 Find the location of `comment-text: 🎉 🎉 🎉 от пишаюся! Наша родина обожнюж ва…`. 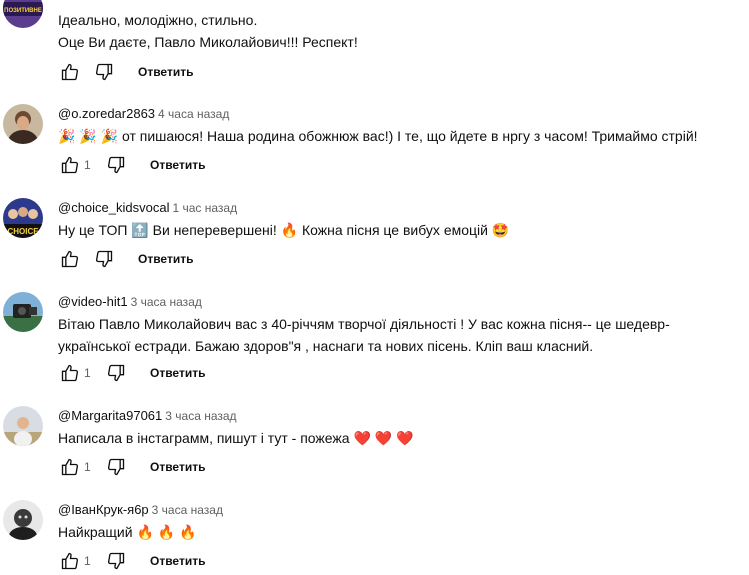

comment-text: 🎉 🎉 🎉 от пишаюся! Наша родина обожнюж ва… is located at coordinates (378, 136).